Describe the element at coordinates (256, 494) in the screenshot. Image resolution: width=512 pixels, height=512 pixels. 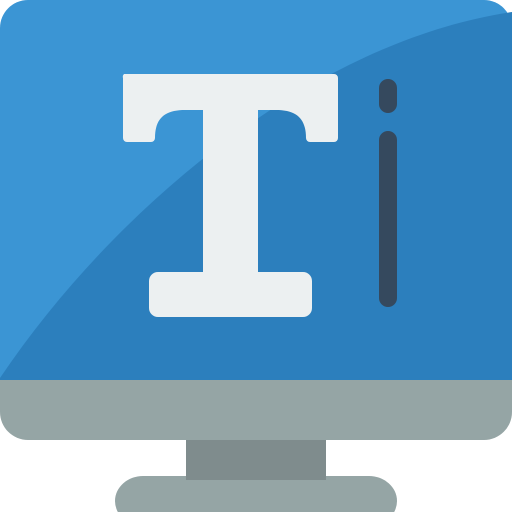
I see `stand-base` at that location.